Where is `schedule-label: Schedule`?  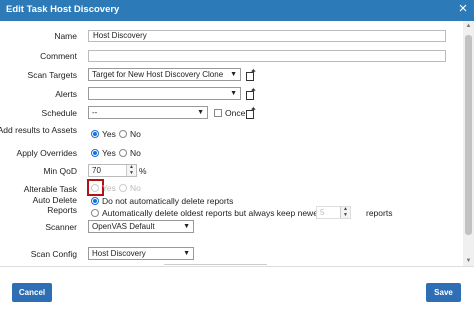 schedule-label: Schedule is located at coordinates (59, 113).